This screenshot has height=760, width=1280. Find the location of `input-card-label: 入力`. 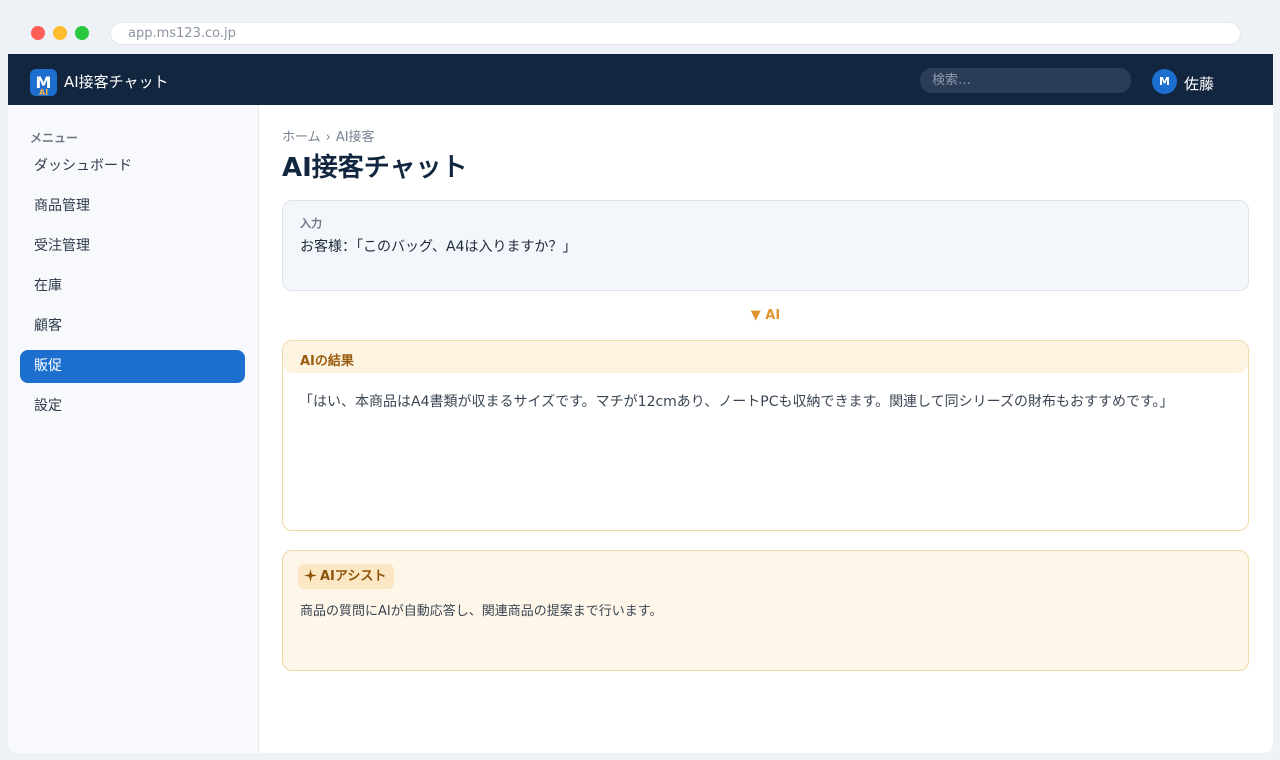

input-card-label: 入力 is located at coordinates (311, 223).